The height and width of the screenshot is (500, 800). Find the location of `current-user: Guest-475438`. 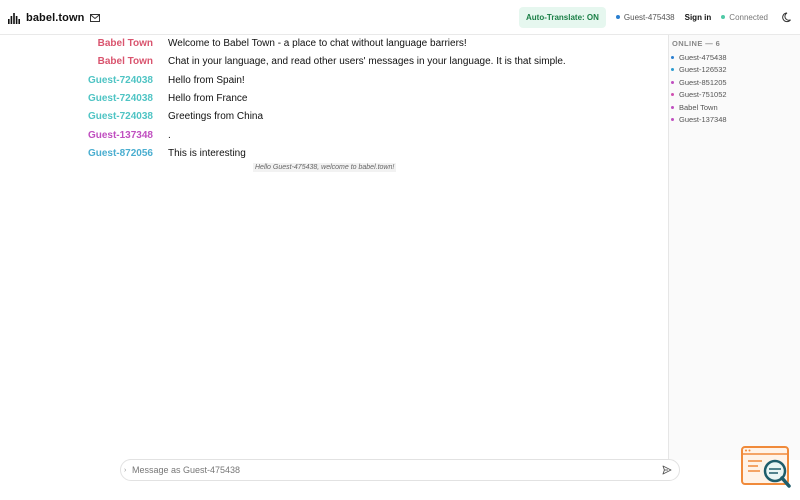

current-user: Guest-475438 is located at coordinates (645, 17).